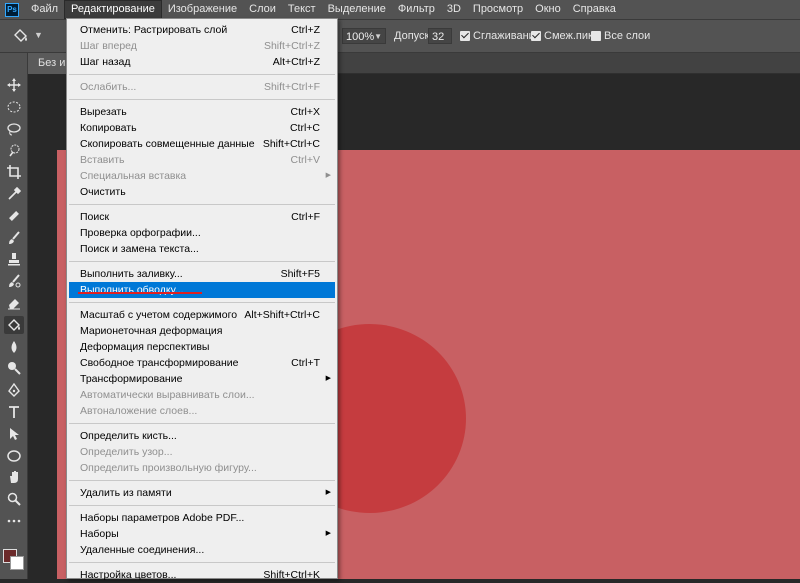 The image size is (800, 583). What do you see at coordinates (202, 30) in the screenshot?
I see `menu-item: Отменить: Растрировать слой Ctrl+Z` at bounding box center [202, 30].